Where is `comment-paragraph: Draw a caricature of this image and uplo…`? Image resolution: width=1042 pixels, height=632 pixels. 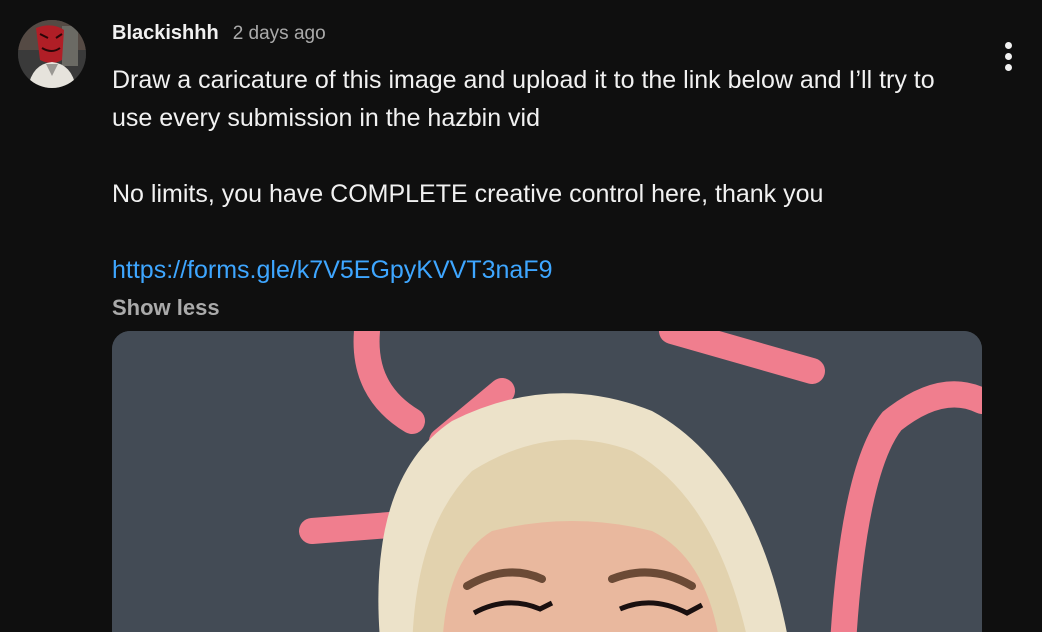
comment-paragraph: Draw a caricature of this image and uplo… is located at coordinates (523, 99).